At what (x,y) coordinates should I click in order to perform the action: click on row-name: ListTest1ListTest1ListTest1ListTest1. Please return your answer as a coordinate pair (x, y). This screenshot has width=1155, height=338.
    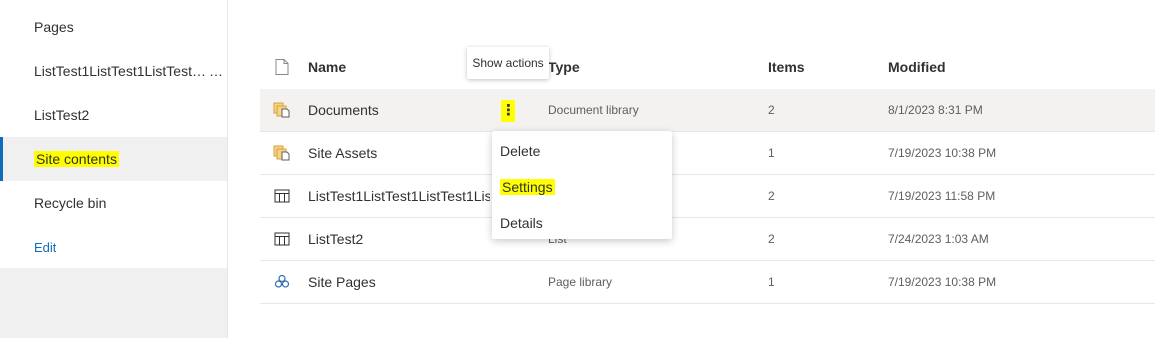
    Looking at the image, I should click on (399, 196).